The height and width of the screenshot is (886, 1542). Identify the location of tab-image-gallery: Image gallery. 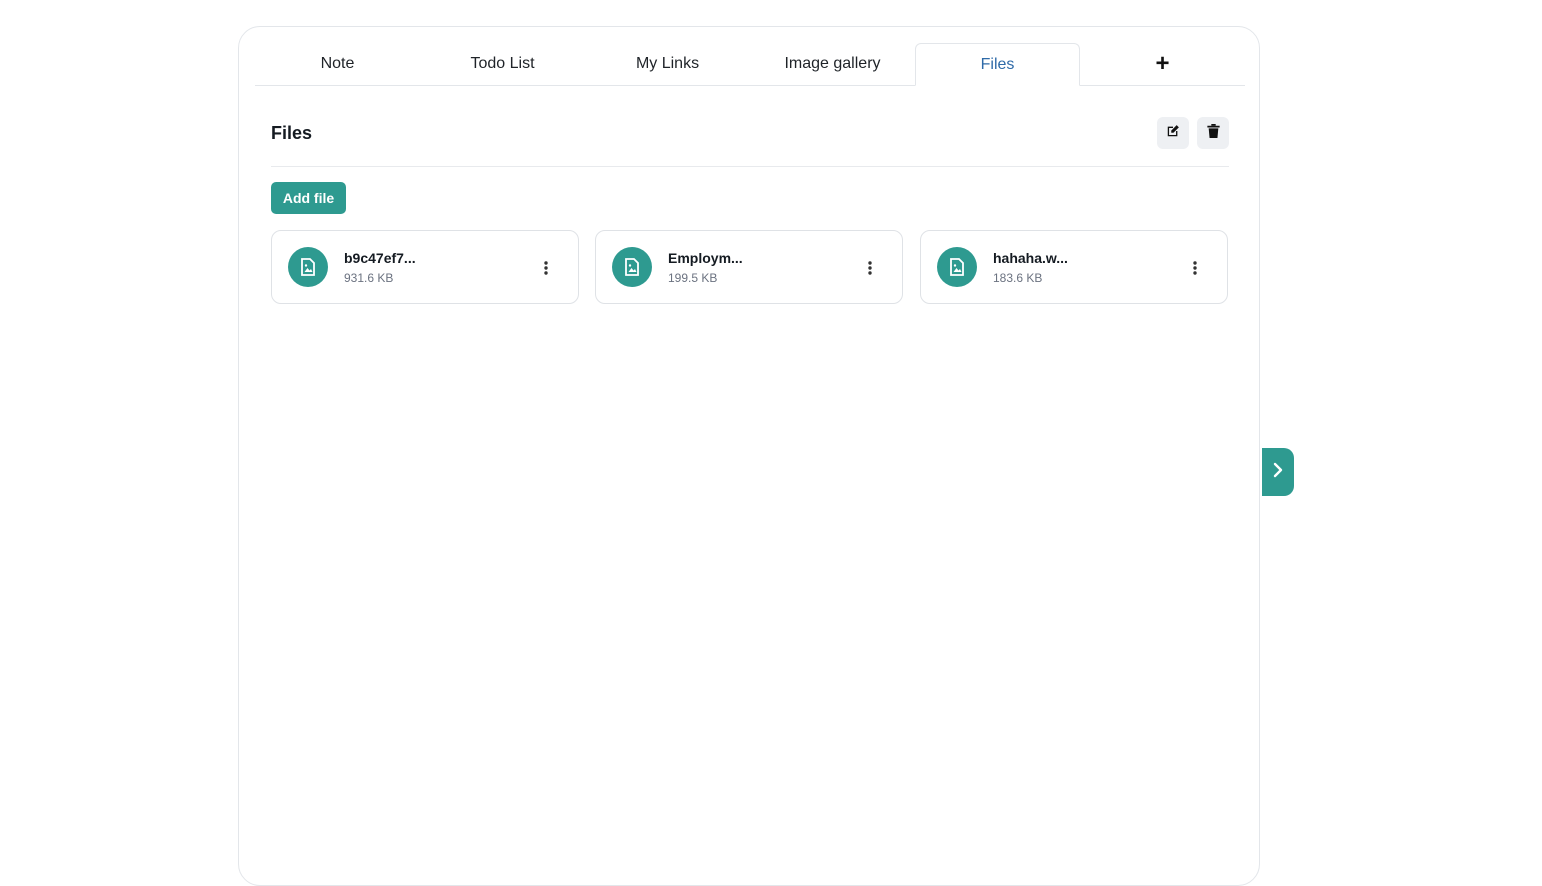
(832, 64).